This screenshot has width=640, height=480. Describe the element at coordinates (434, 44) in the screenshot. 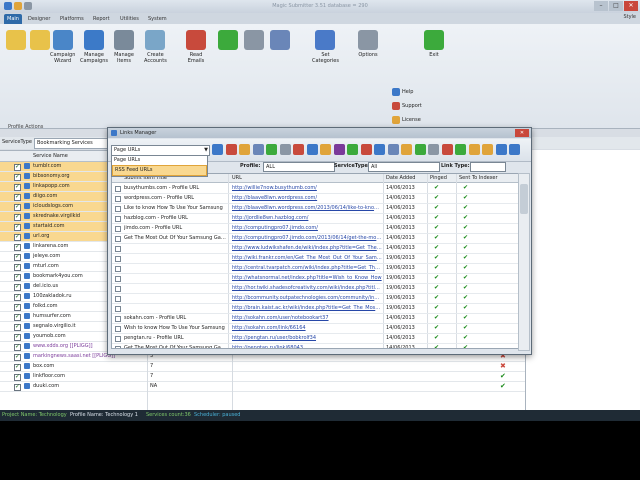

I see `exit-button: Exit` at that location.